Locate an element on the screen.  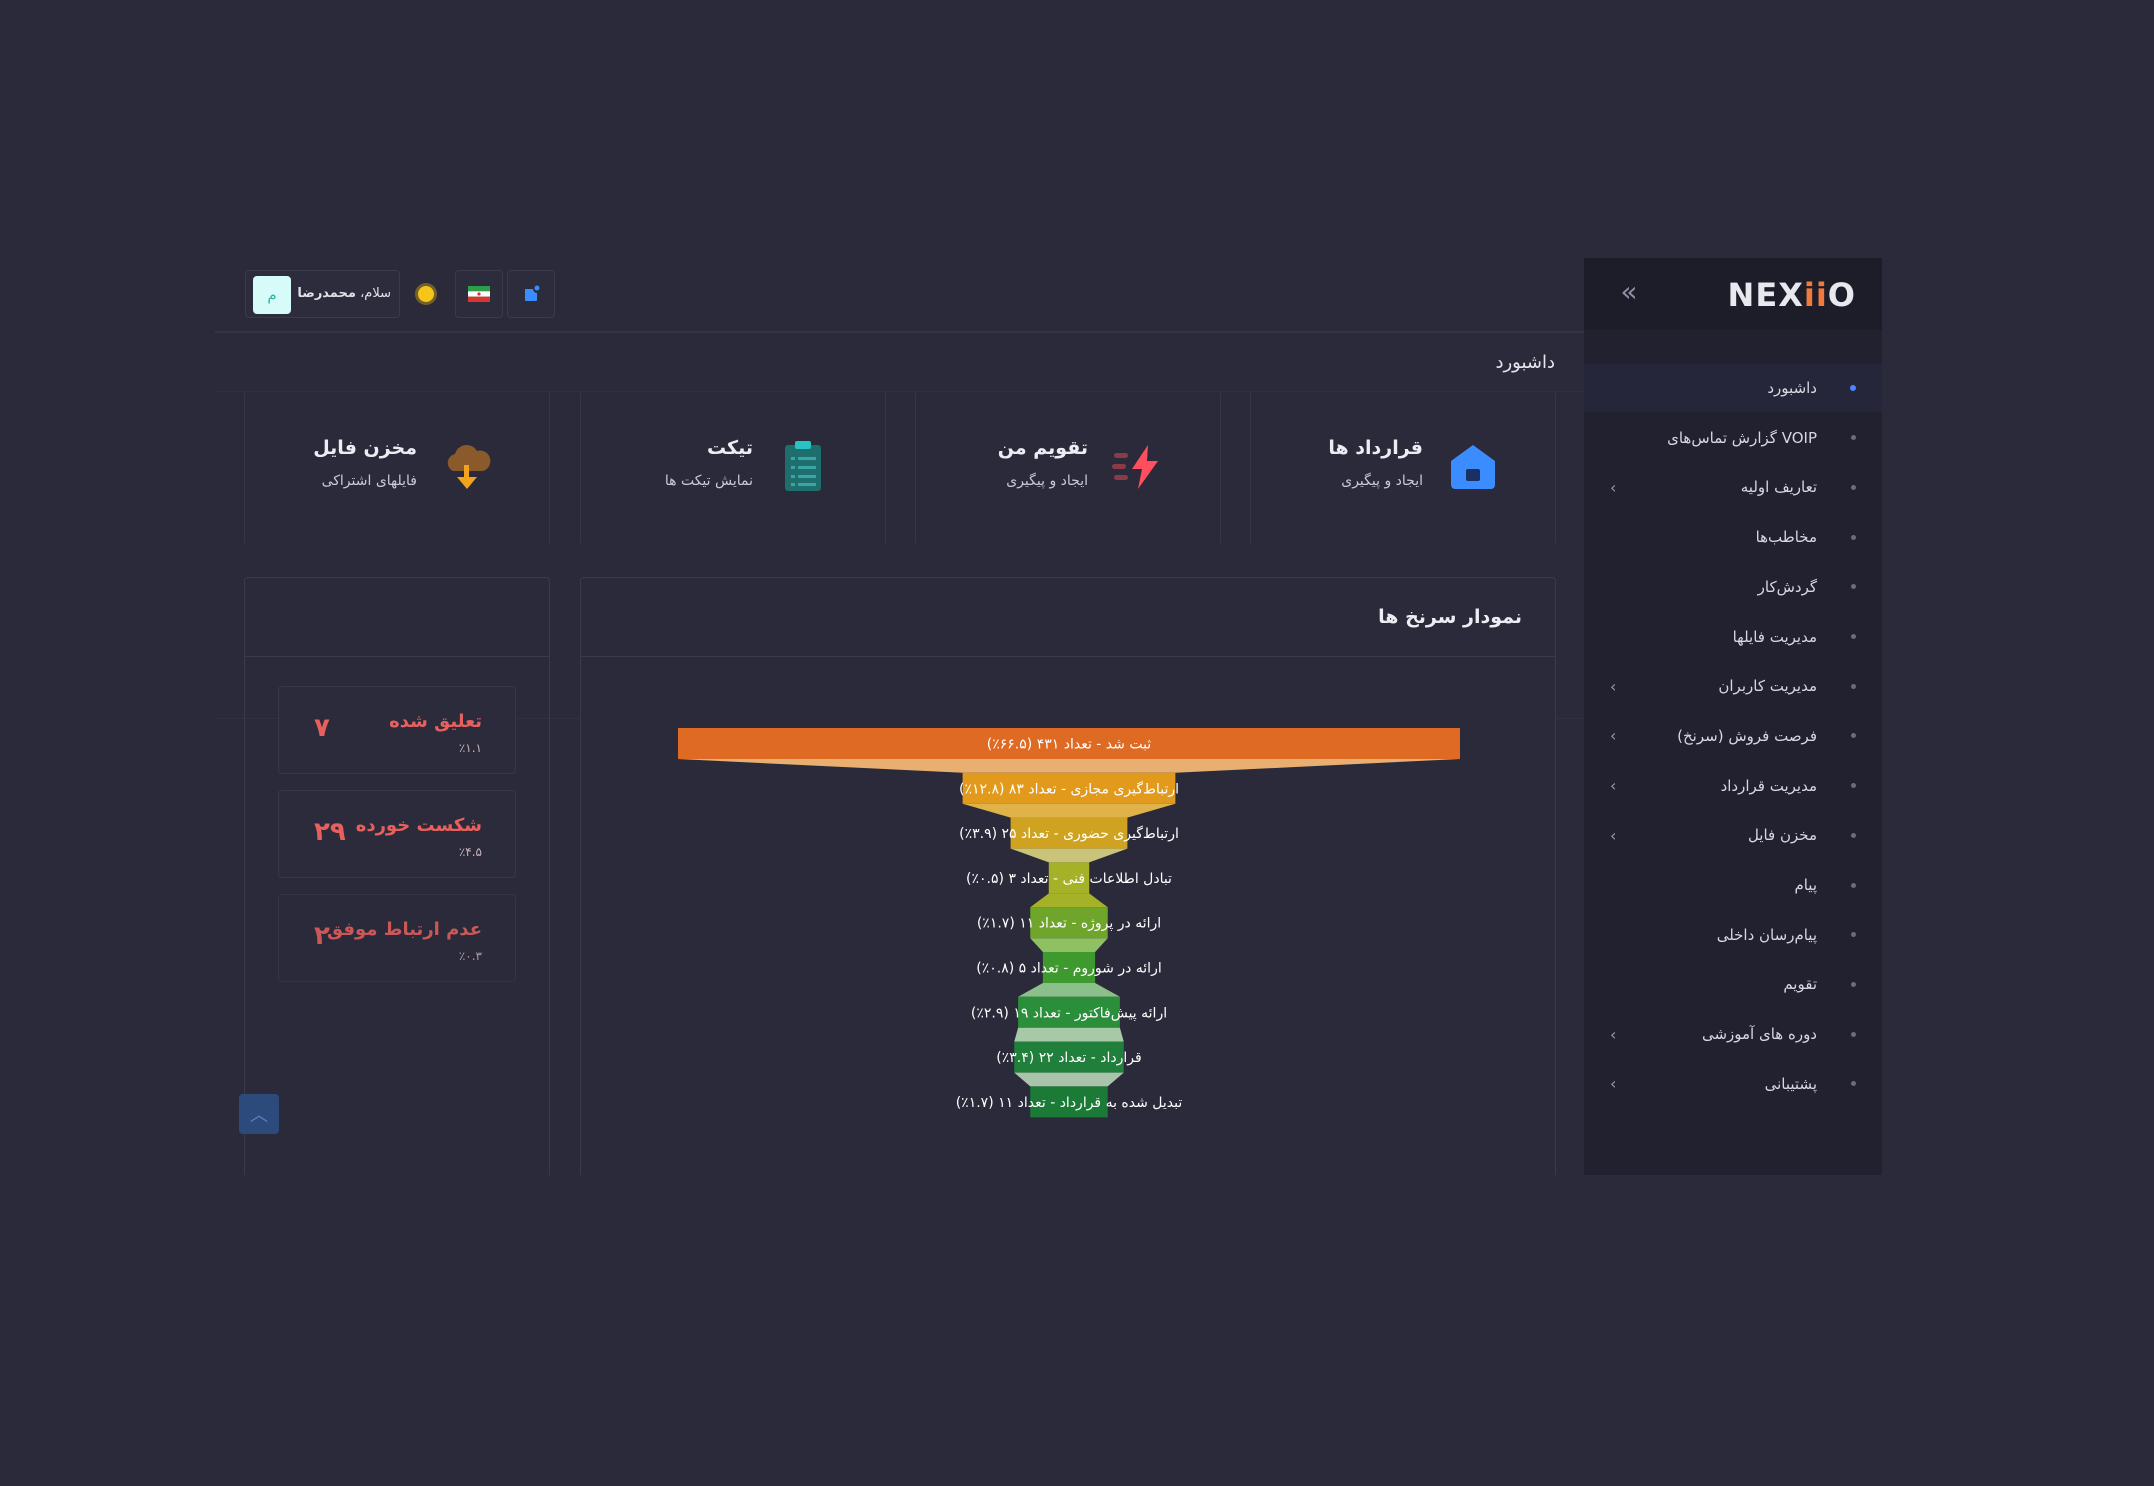
language-button is located at coordinates (479, 294).